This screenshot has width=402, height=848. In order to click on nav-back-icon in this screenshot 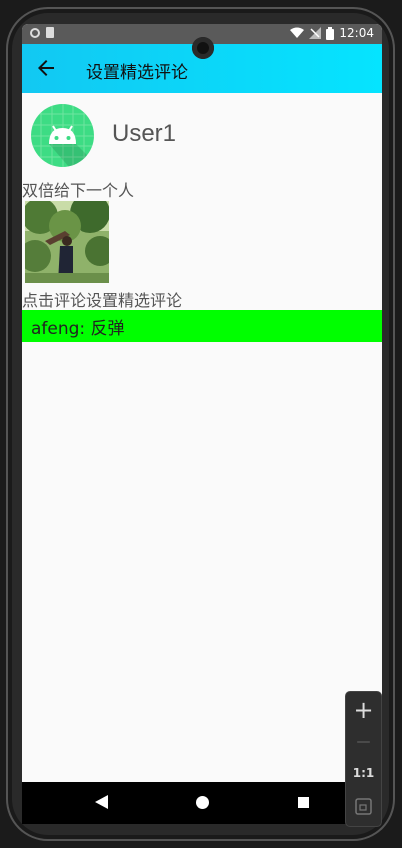, I will do `click(101, 802)`.